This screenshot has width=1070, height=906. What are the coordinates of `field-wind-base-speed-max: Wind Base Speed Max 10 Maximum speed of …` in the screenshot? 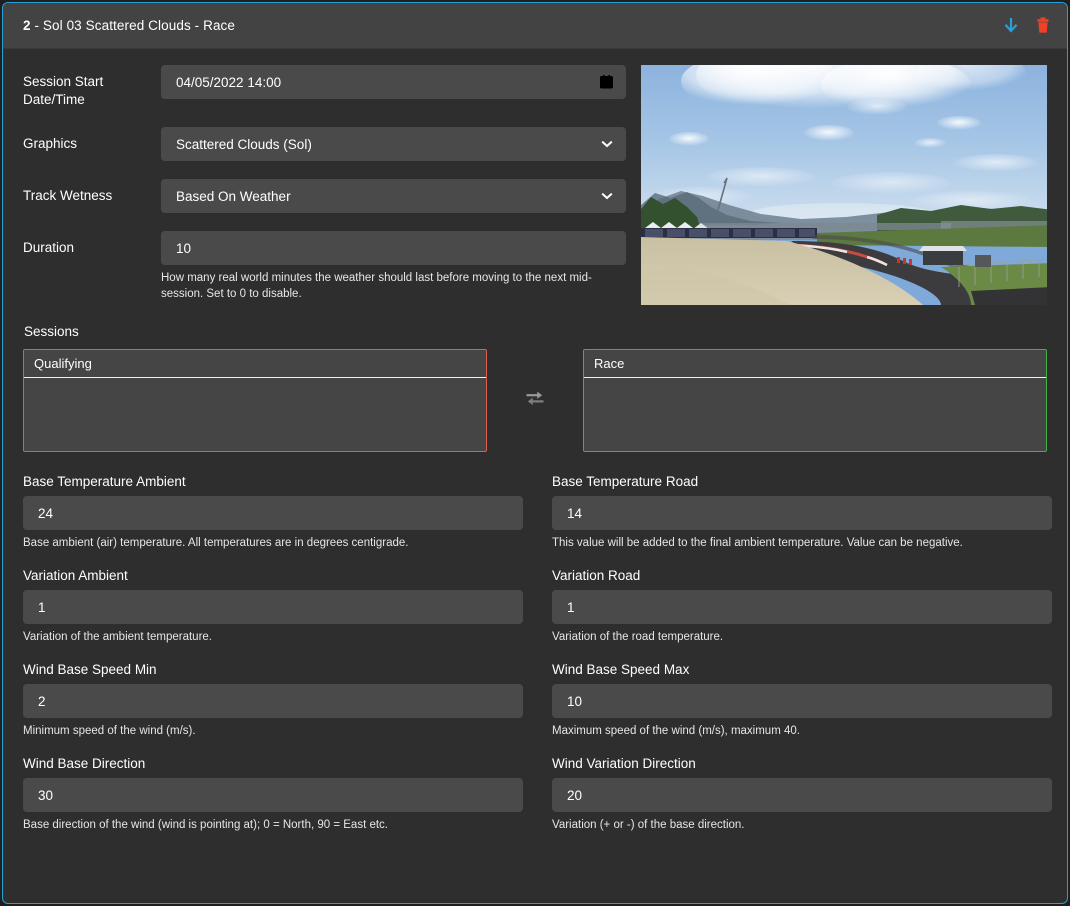 It's located at (802, 700).